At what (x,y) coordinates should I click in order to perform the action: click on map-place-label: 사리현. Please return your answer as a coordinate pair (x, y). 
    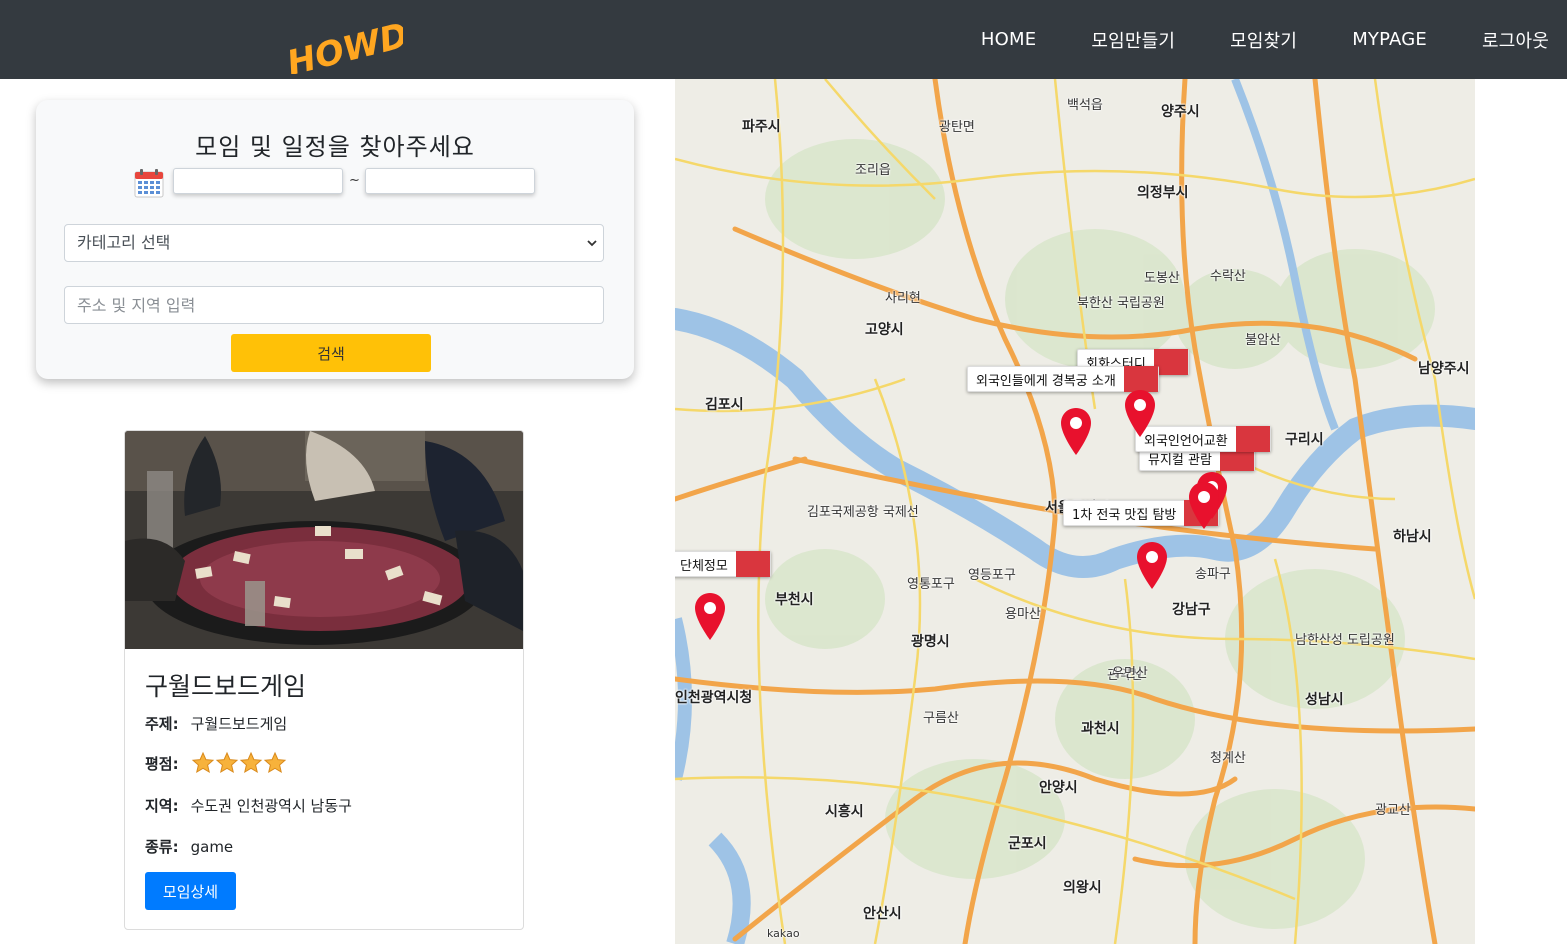
    Looking at the image, I should click on (903, 298).